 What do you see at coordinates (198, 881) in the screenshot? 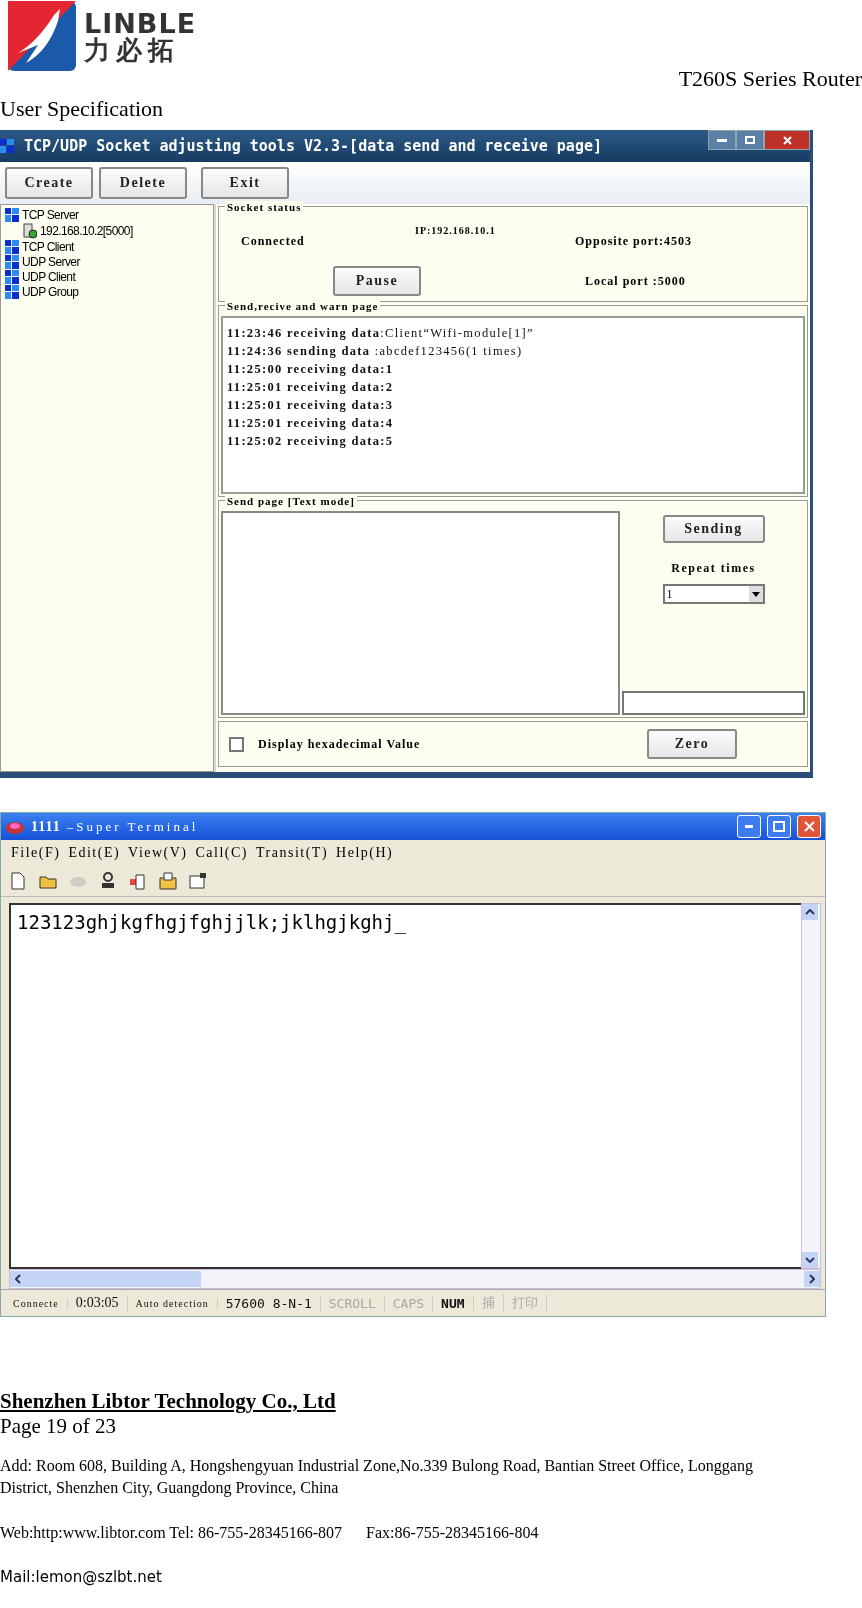
I see `properties-icon` at bounding box center [198, 881].